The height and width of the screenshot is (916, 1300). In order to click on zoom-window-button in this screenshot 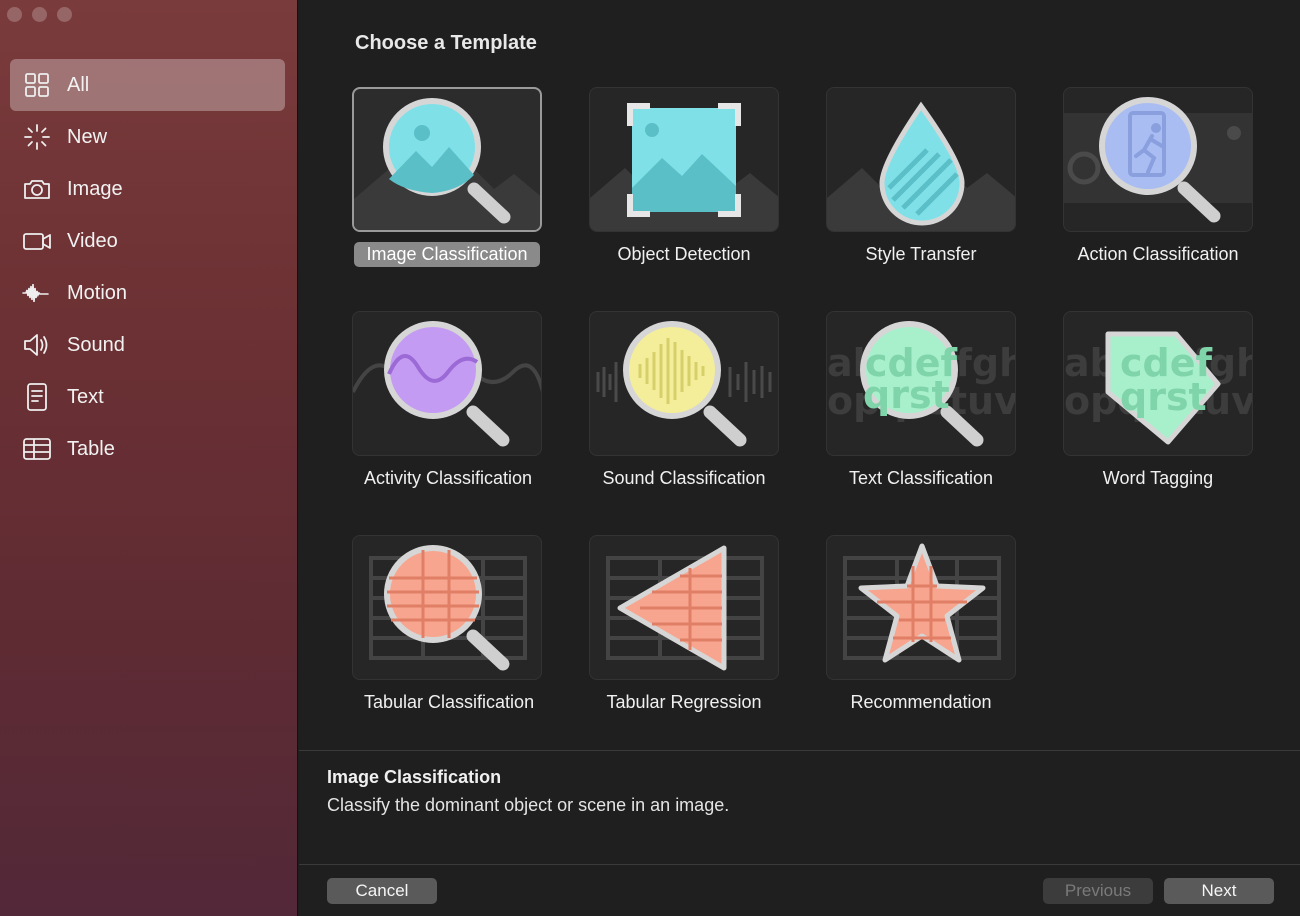, I will do `click(64, 14)`.